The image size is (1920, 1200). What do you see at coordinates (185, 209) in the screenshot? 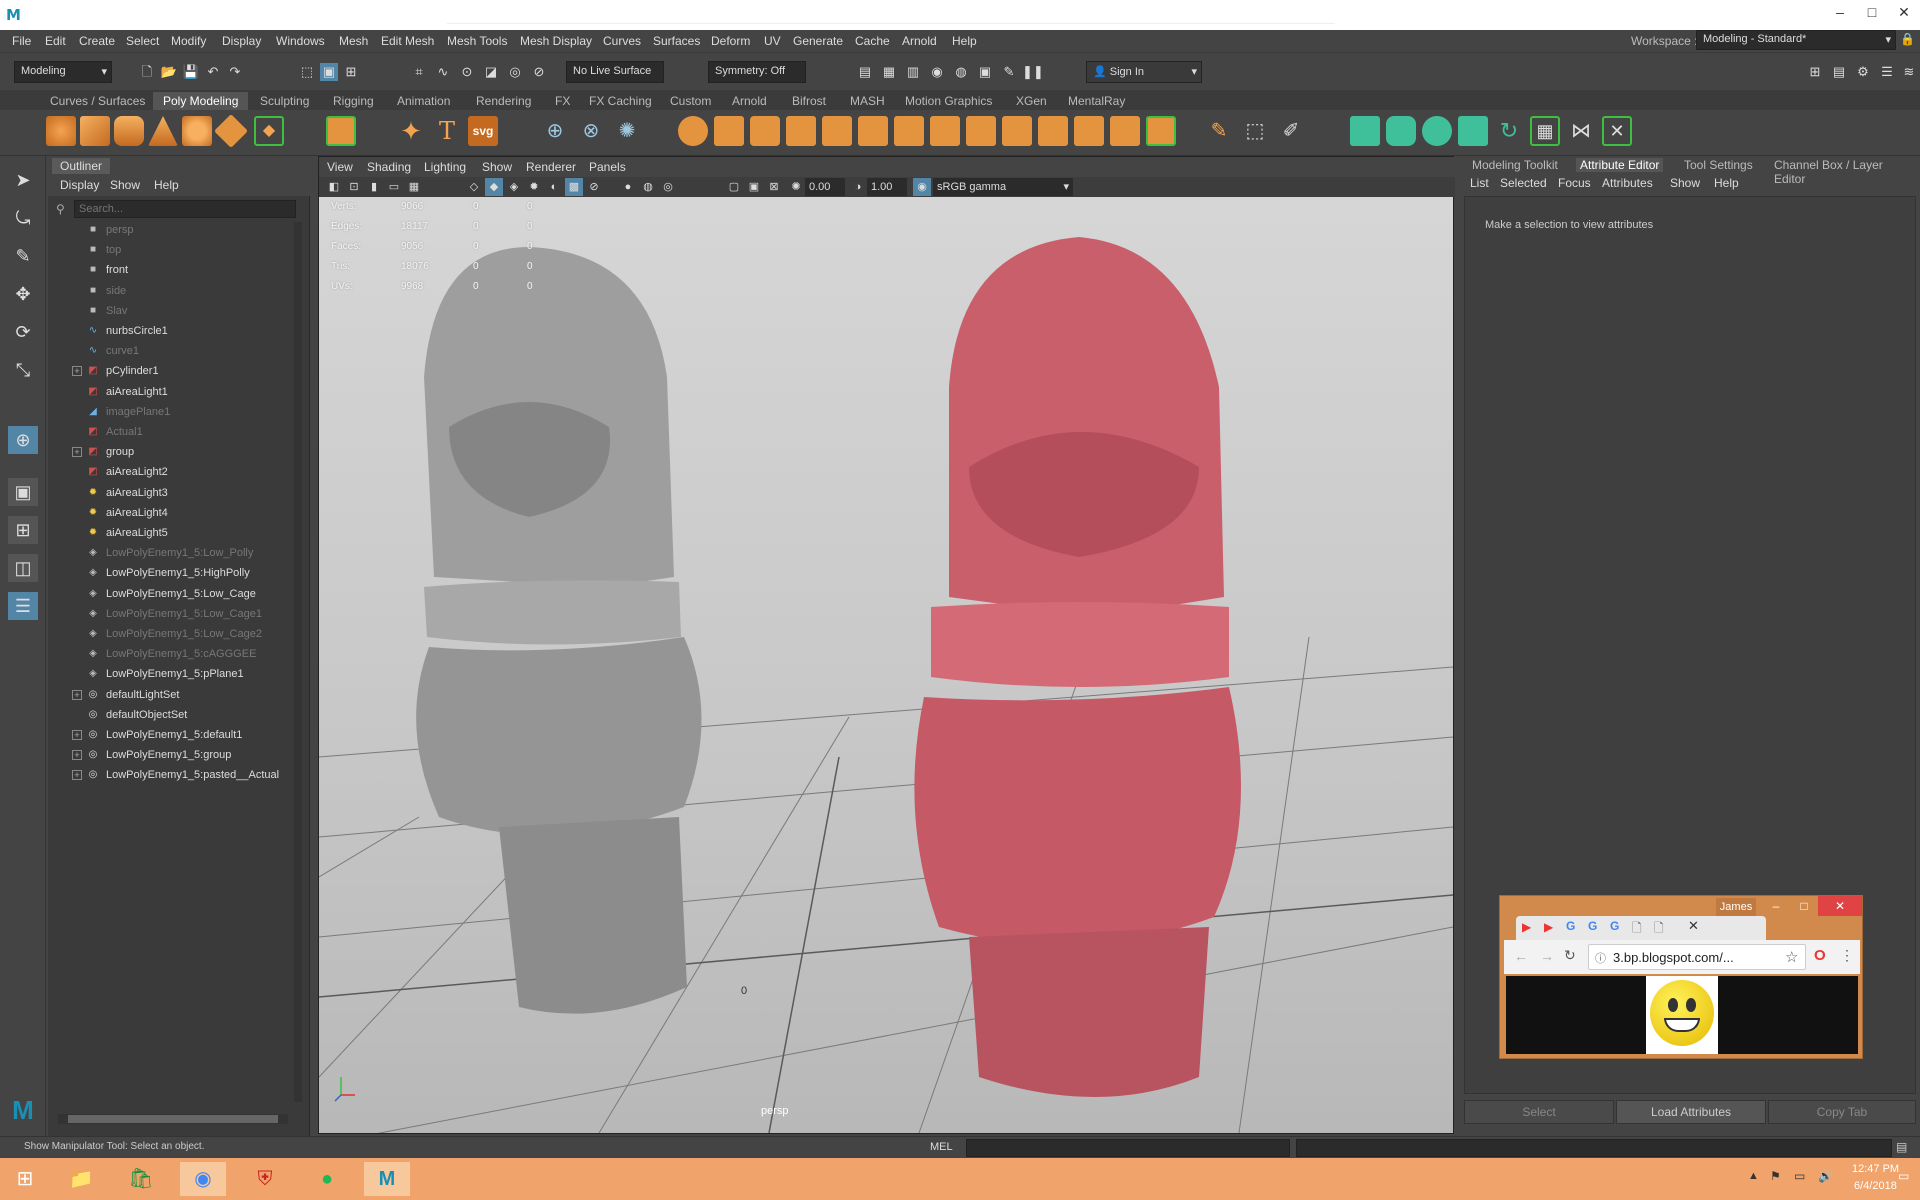
I see `outliner-search-input` at bounding box center [185, 209].